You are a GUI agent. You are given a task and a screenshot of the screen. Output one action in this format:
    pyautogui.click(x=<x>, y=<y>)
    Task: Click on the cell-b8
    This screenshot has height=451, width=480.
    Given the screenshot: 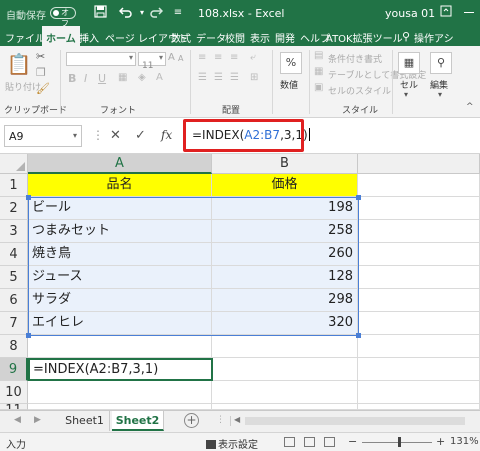 What is the action you would take?
    pyautogui.click(x=285, y=346)
    